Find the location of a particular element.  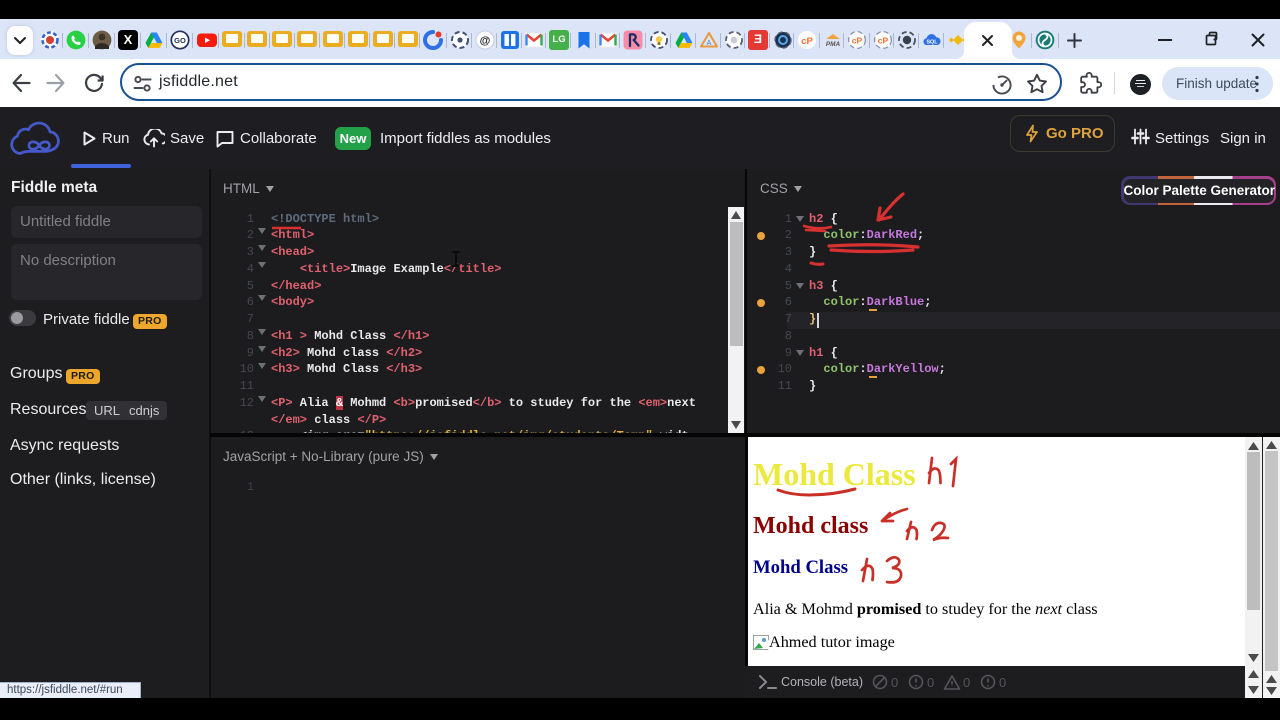

svg-text: PMA is located at coordinates (833, 44).